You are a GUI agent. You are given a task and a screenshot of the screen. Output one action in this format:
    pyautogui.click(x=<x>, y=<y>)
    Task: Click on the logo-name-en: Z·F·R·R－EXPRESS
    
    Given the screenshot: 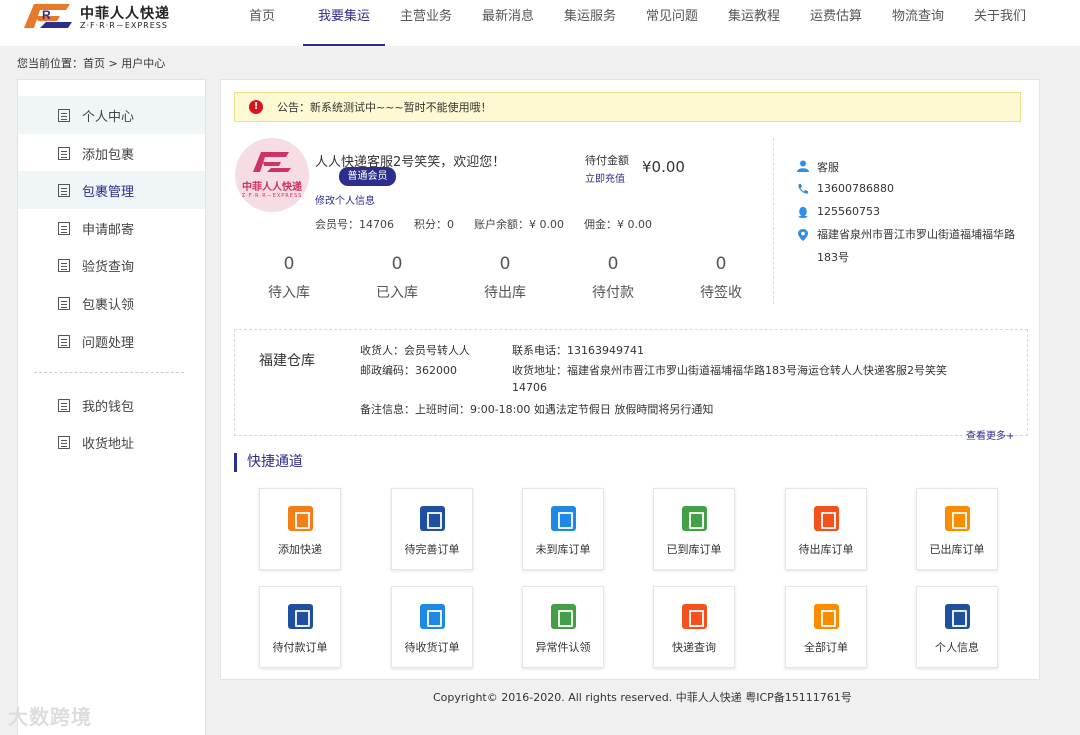 What is the action you would take?
    pyautogui.click(x=124, y=25)
    